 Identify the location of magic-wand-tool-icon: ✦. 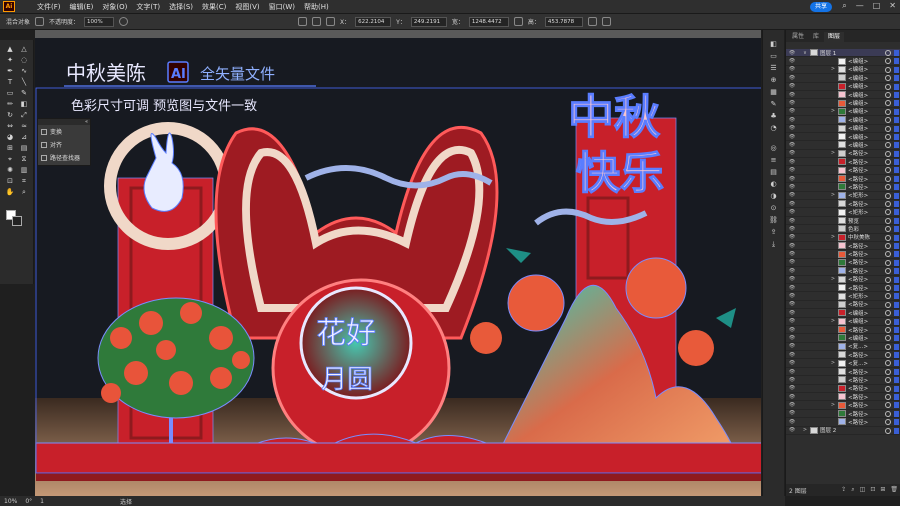
(10, 60).